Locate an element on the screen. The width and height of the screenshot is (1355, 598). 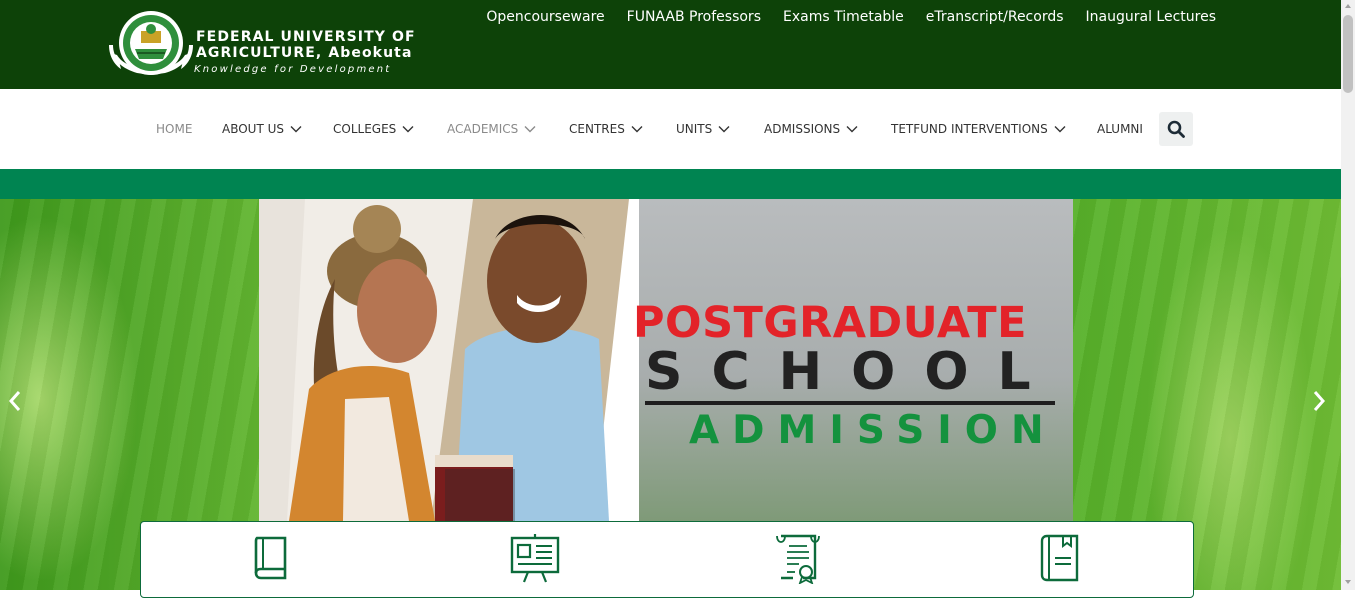
nav-item-home: HOME is located at coordinates (174, 129).